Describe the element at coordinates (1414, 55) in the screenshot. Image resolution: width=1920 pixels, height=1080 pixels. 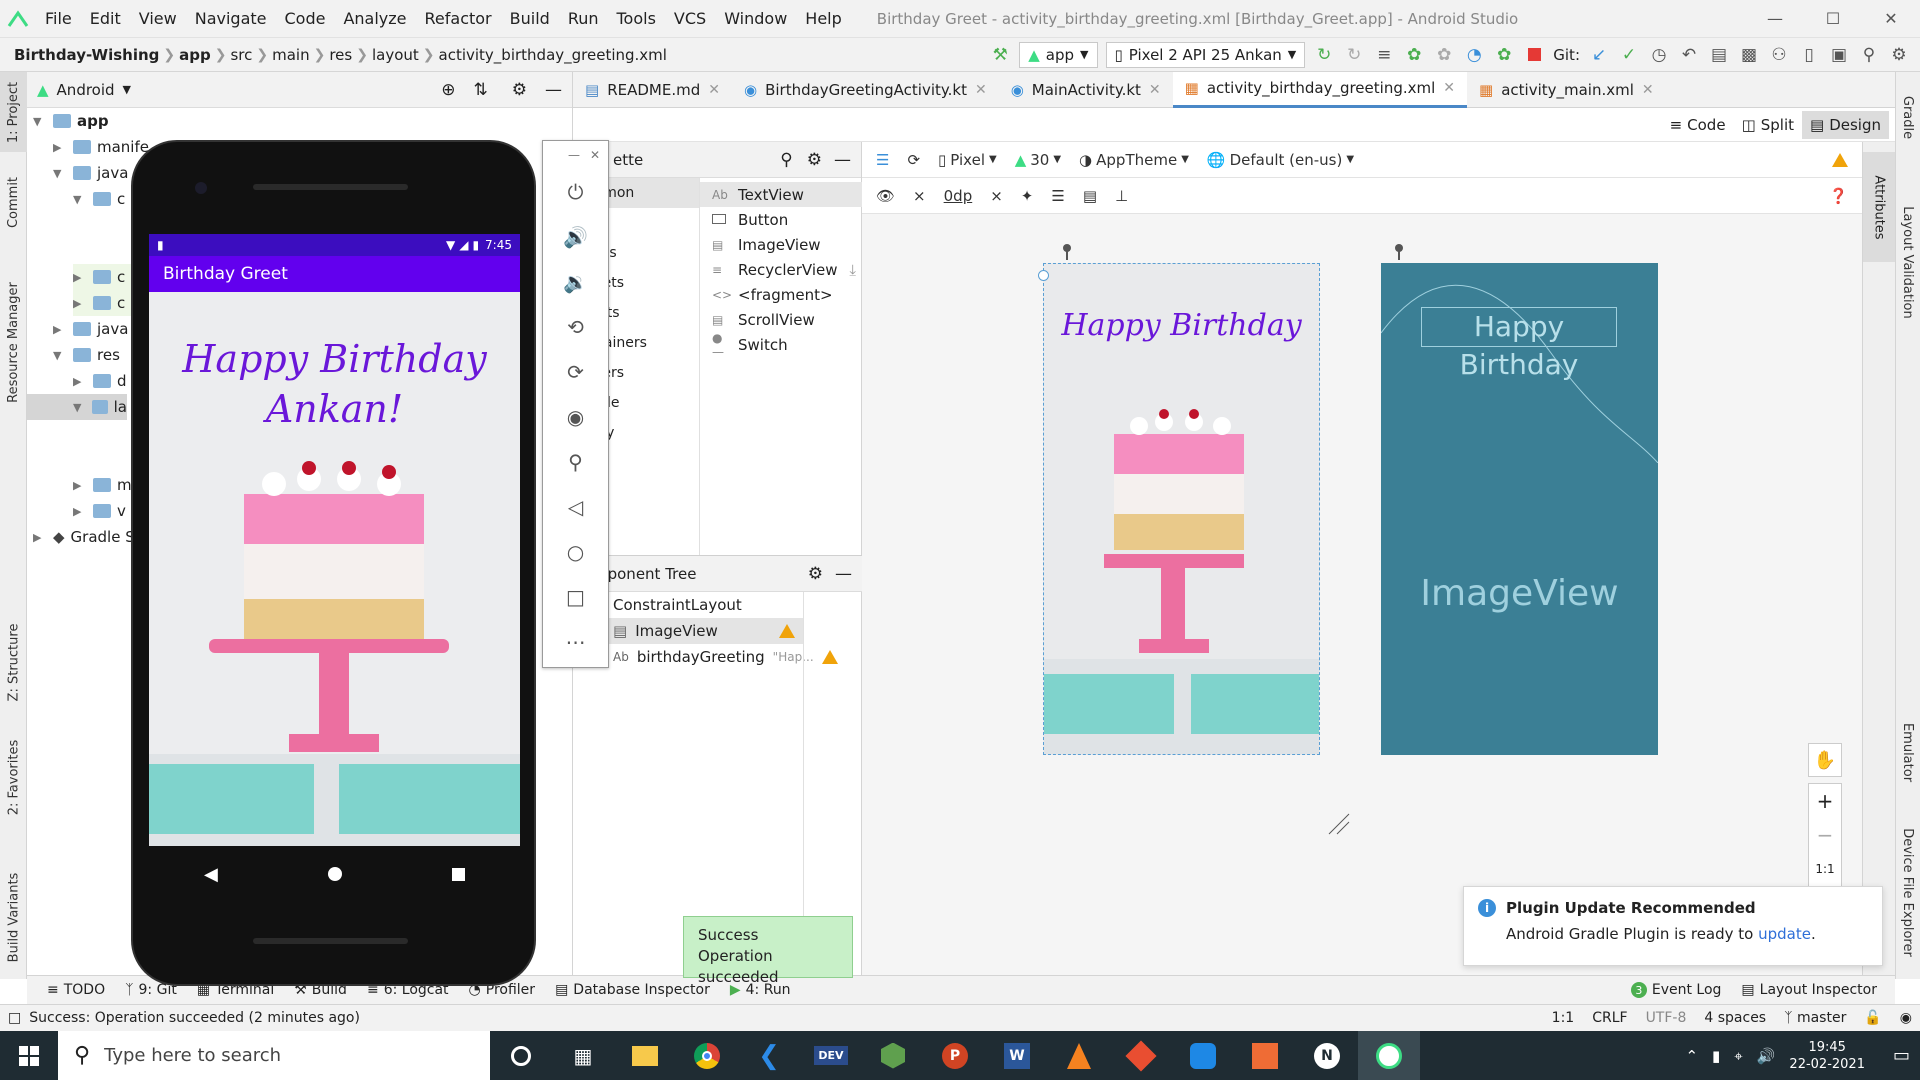
I see `debug-icon: ✿` at that location.